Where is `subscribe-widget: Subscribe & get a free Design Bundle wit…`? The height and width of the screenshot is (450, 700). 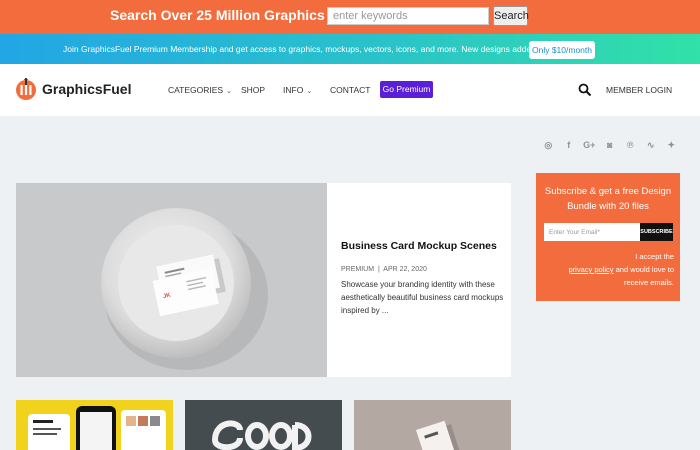
subscribe-widget: Subscribe & get a free Design Bundle wit… is located at coordinates (608, 237).